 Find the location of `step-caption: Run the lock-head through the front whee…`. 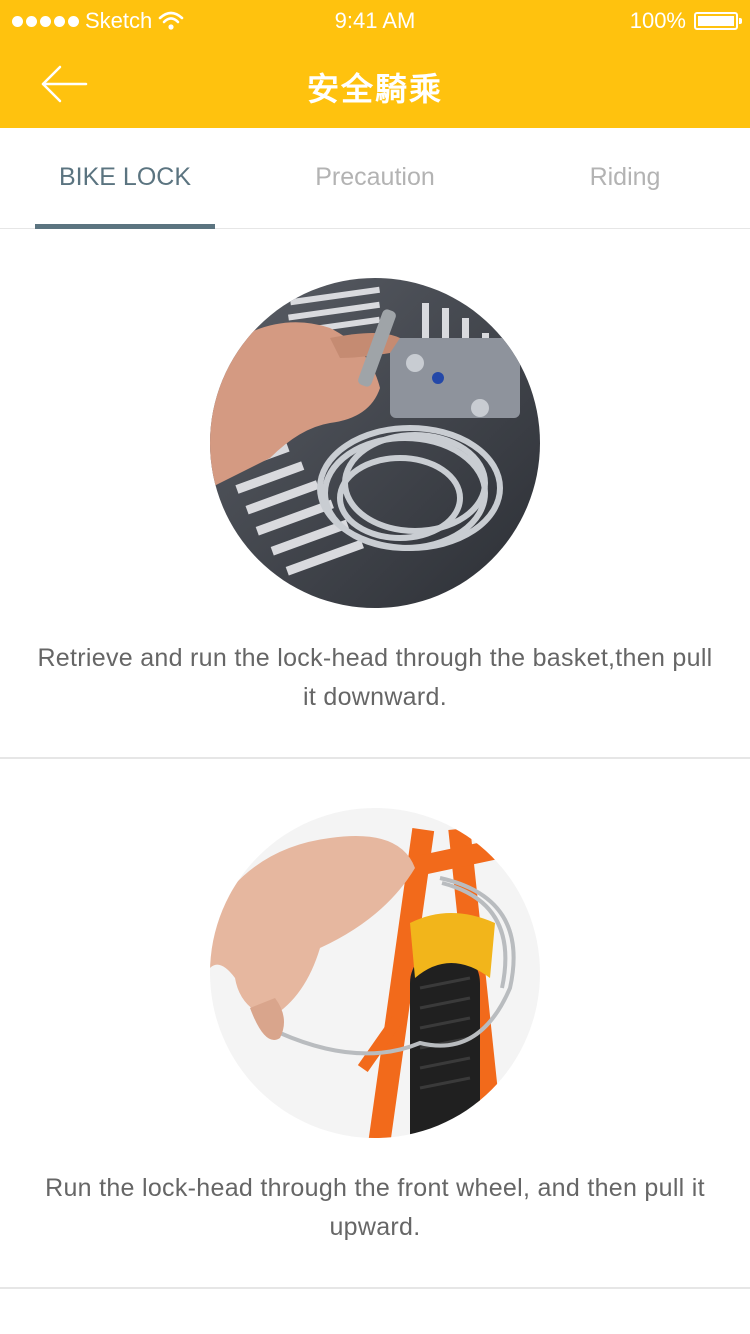

step-caption: Run the lock-head through the front whee… is located at coordinates (375, 1207).